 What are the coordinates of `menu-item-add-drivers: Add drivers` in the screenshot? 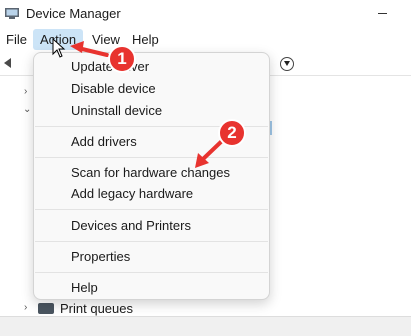 It's located at (104, 141).